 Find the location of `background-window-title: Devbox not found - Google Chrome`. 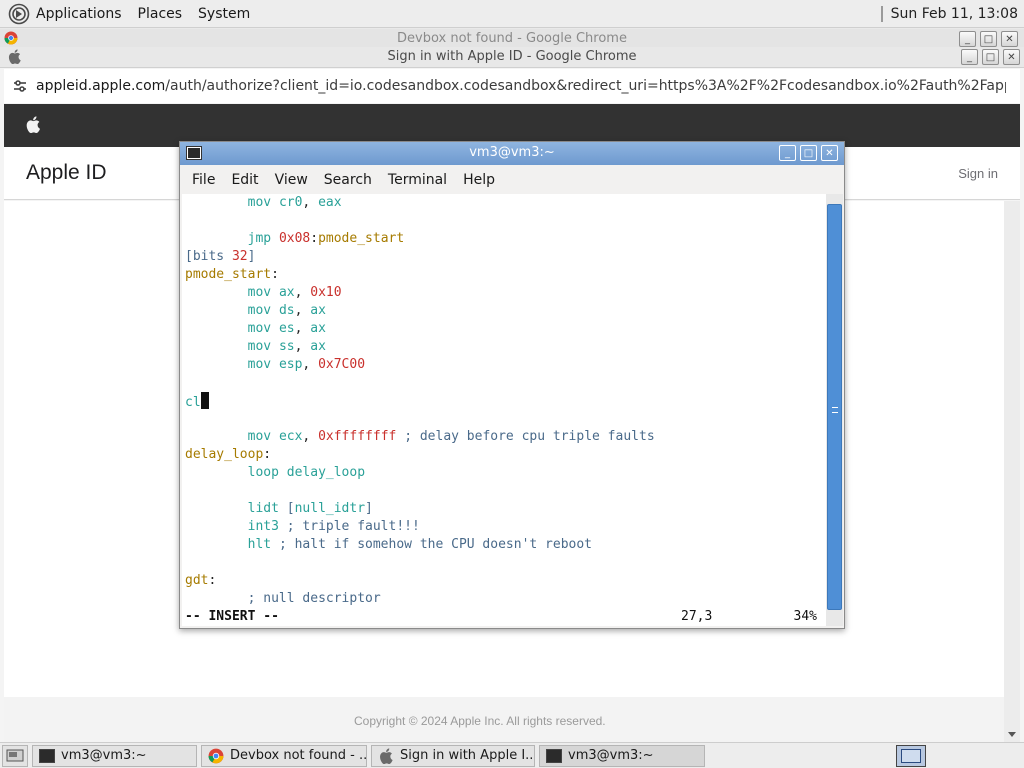

background-window-title: Devbox not found - Google Chrome is located at coordinates (512, 38).